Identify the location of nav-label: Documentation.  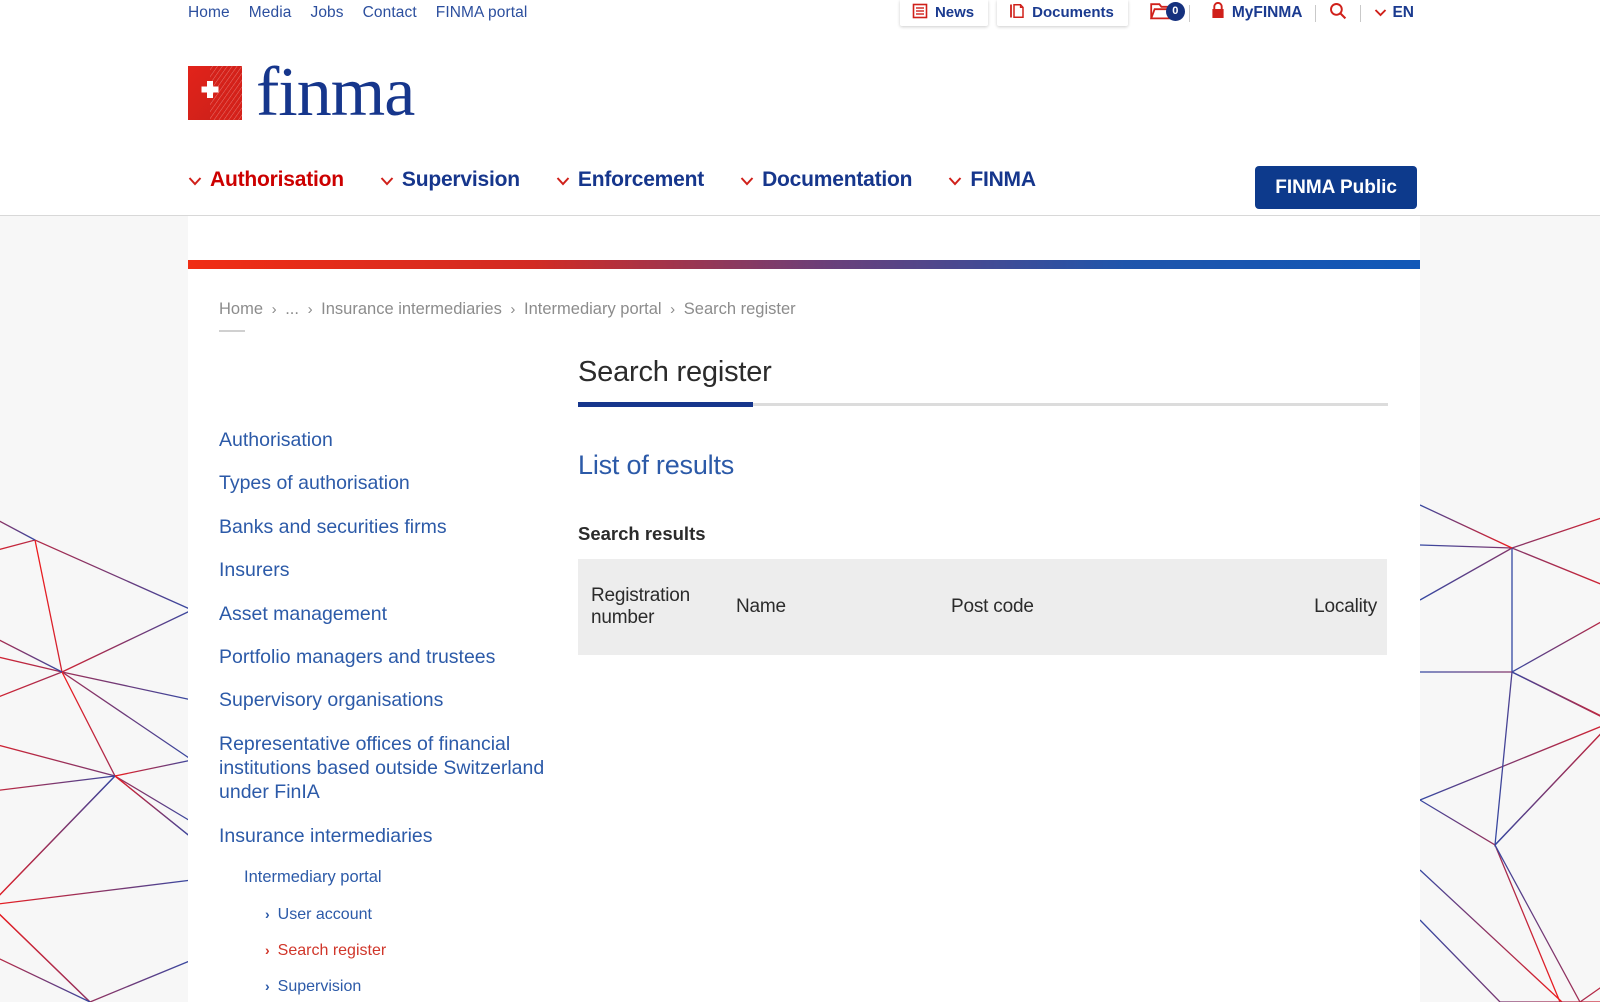
(837, 179).